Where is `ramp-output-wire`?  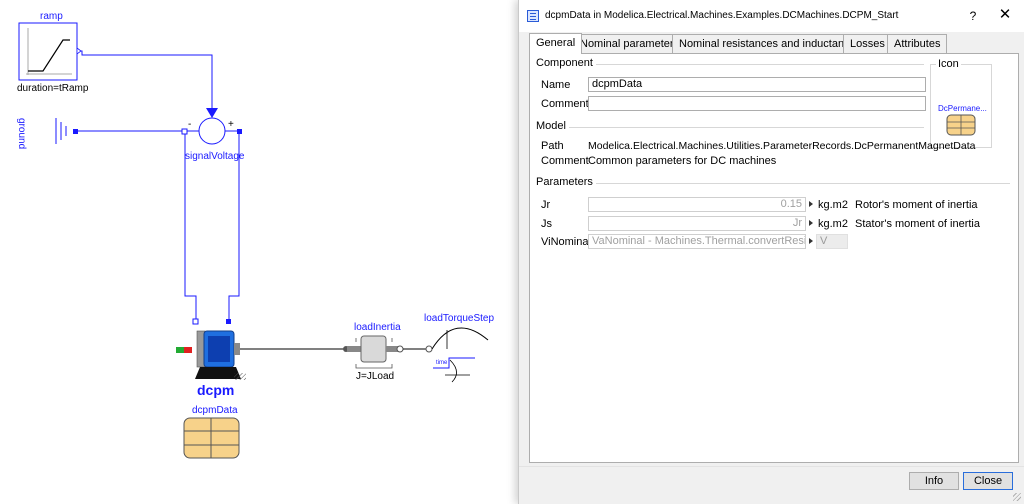 ramp-output-wire is located at coordinates (145, 79).